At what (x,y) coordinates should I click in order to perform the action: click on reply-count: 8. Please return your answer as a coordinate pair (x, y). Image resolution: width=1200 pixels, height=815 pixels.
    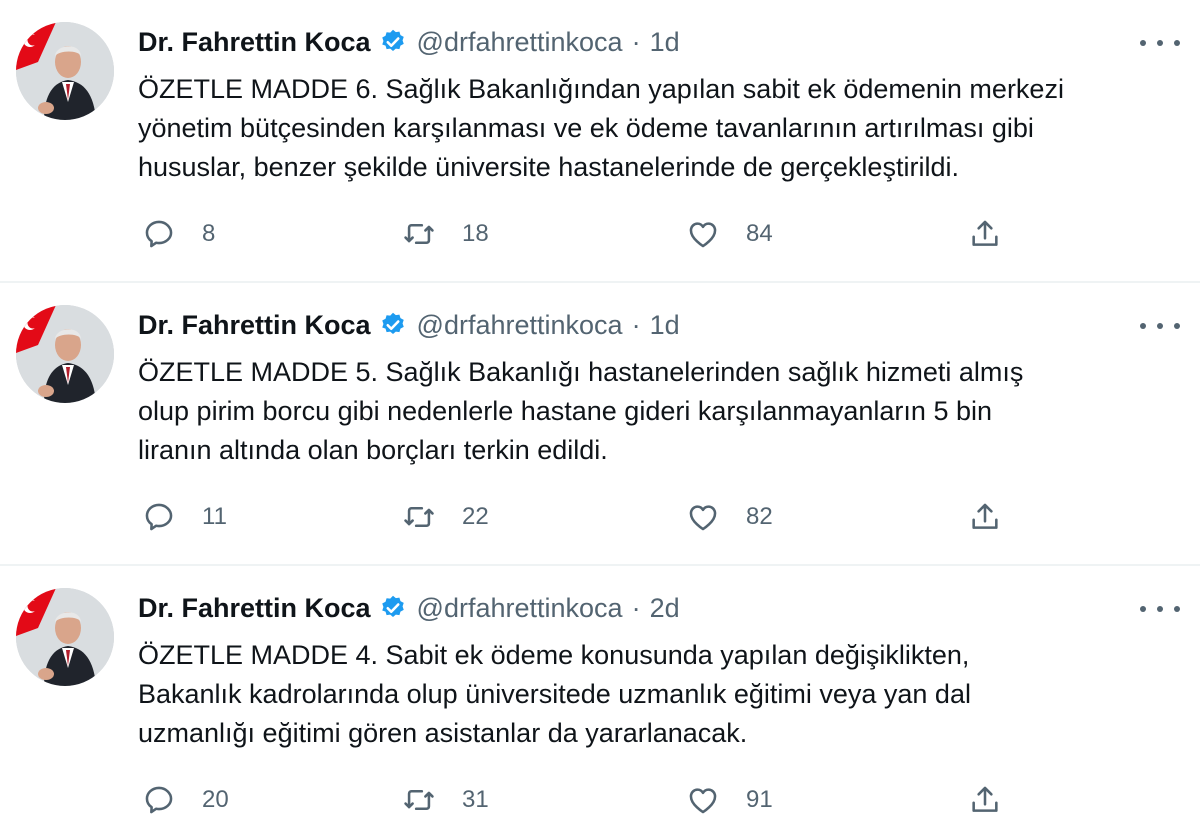
    Looking at the image, I should click on (209, 233).